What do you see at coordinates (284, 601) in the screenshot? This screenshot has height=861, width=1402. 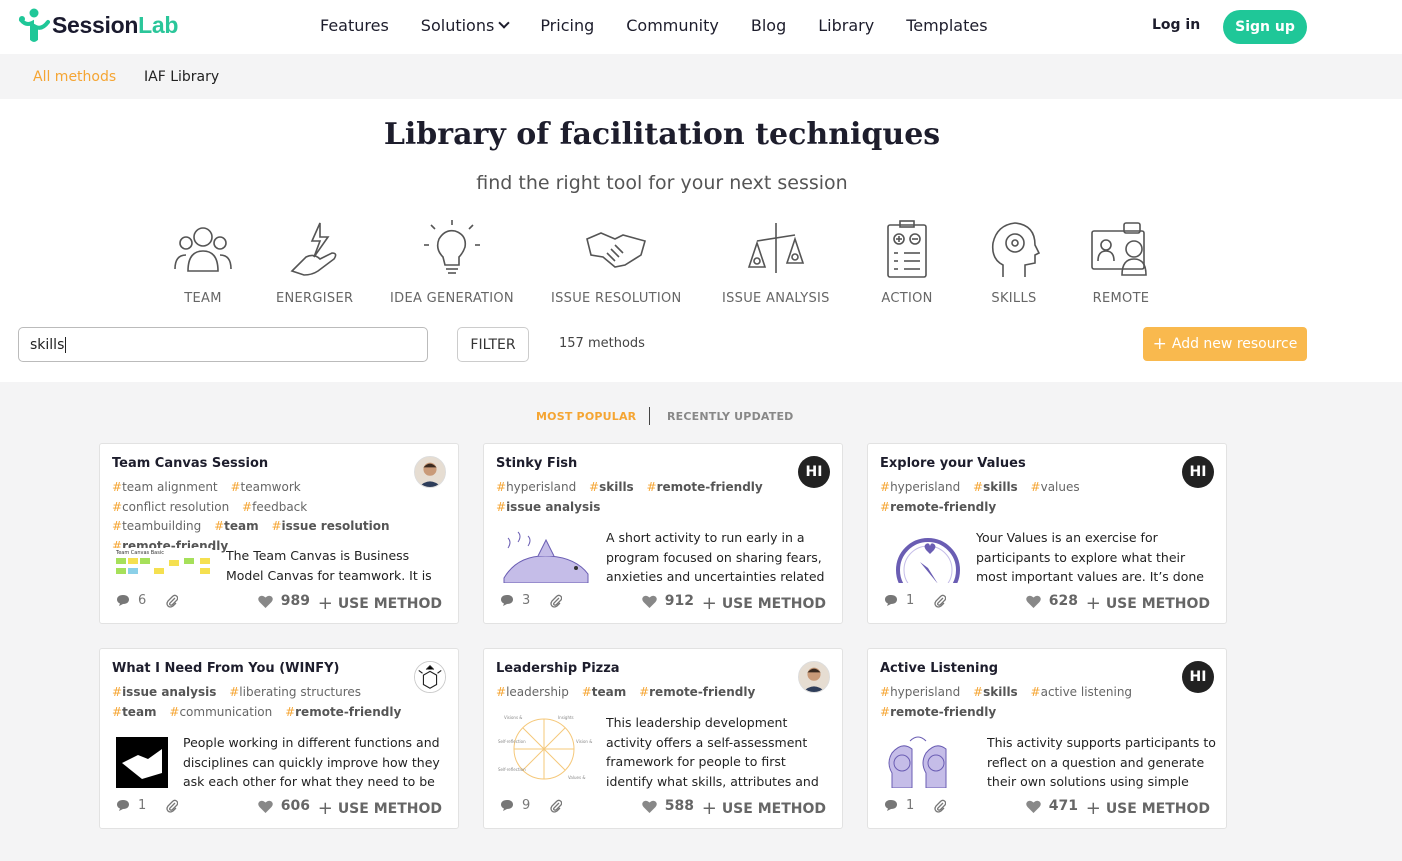 I see `likes: 989` at bounding box center [284, 601].